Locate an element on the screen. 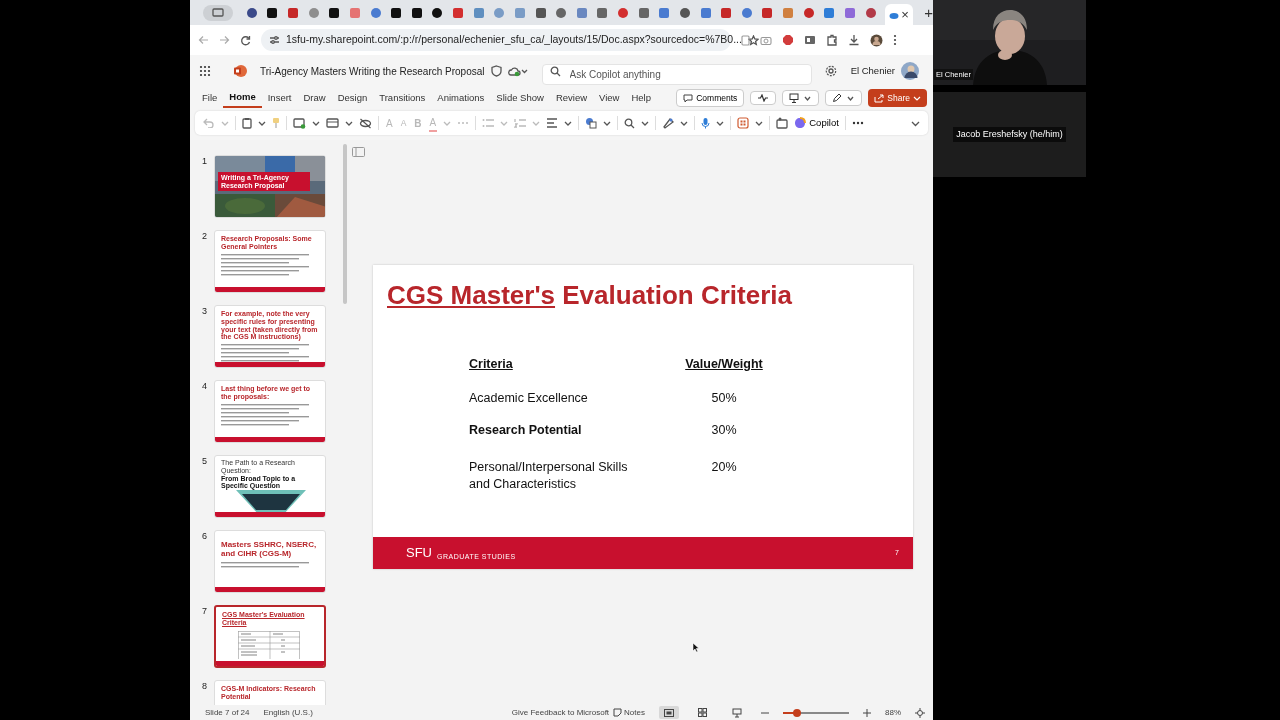 This screenshot has height=720, width=1280. mouse-cursor-icon is located at coordinates (696, 647).